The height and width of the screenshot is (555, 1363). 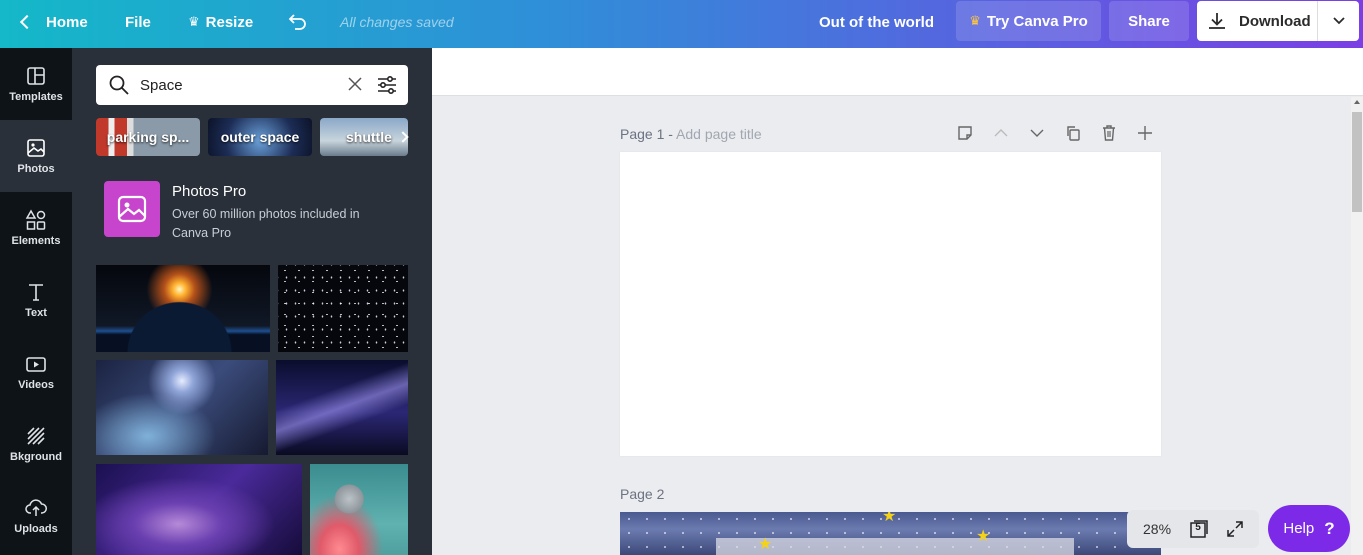 What do you see at coordinates (1235, 529) in the screenshot?
I see `fullscreen-icon` at bounding box center [1235, 529].